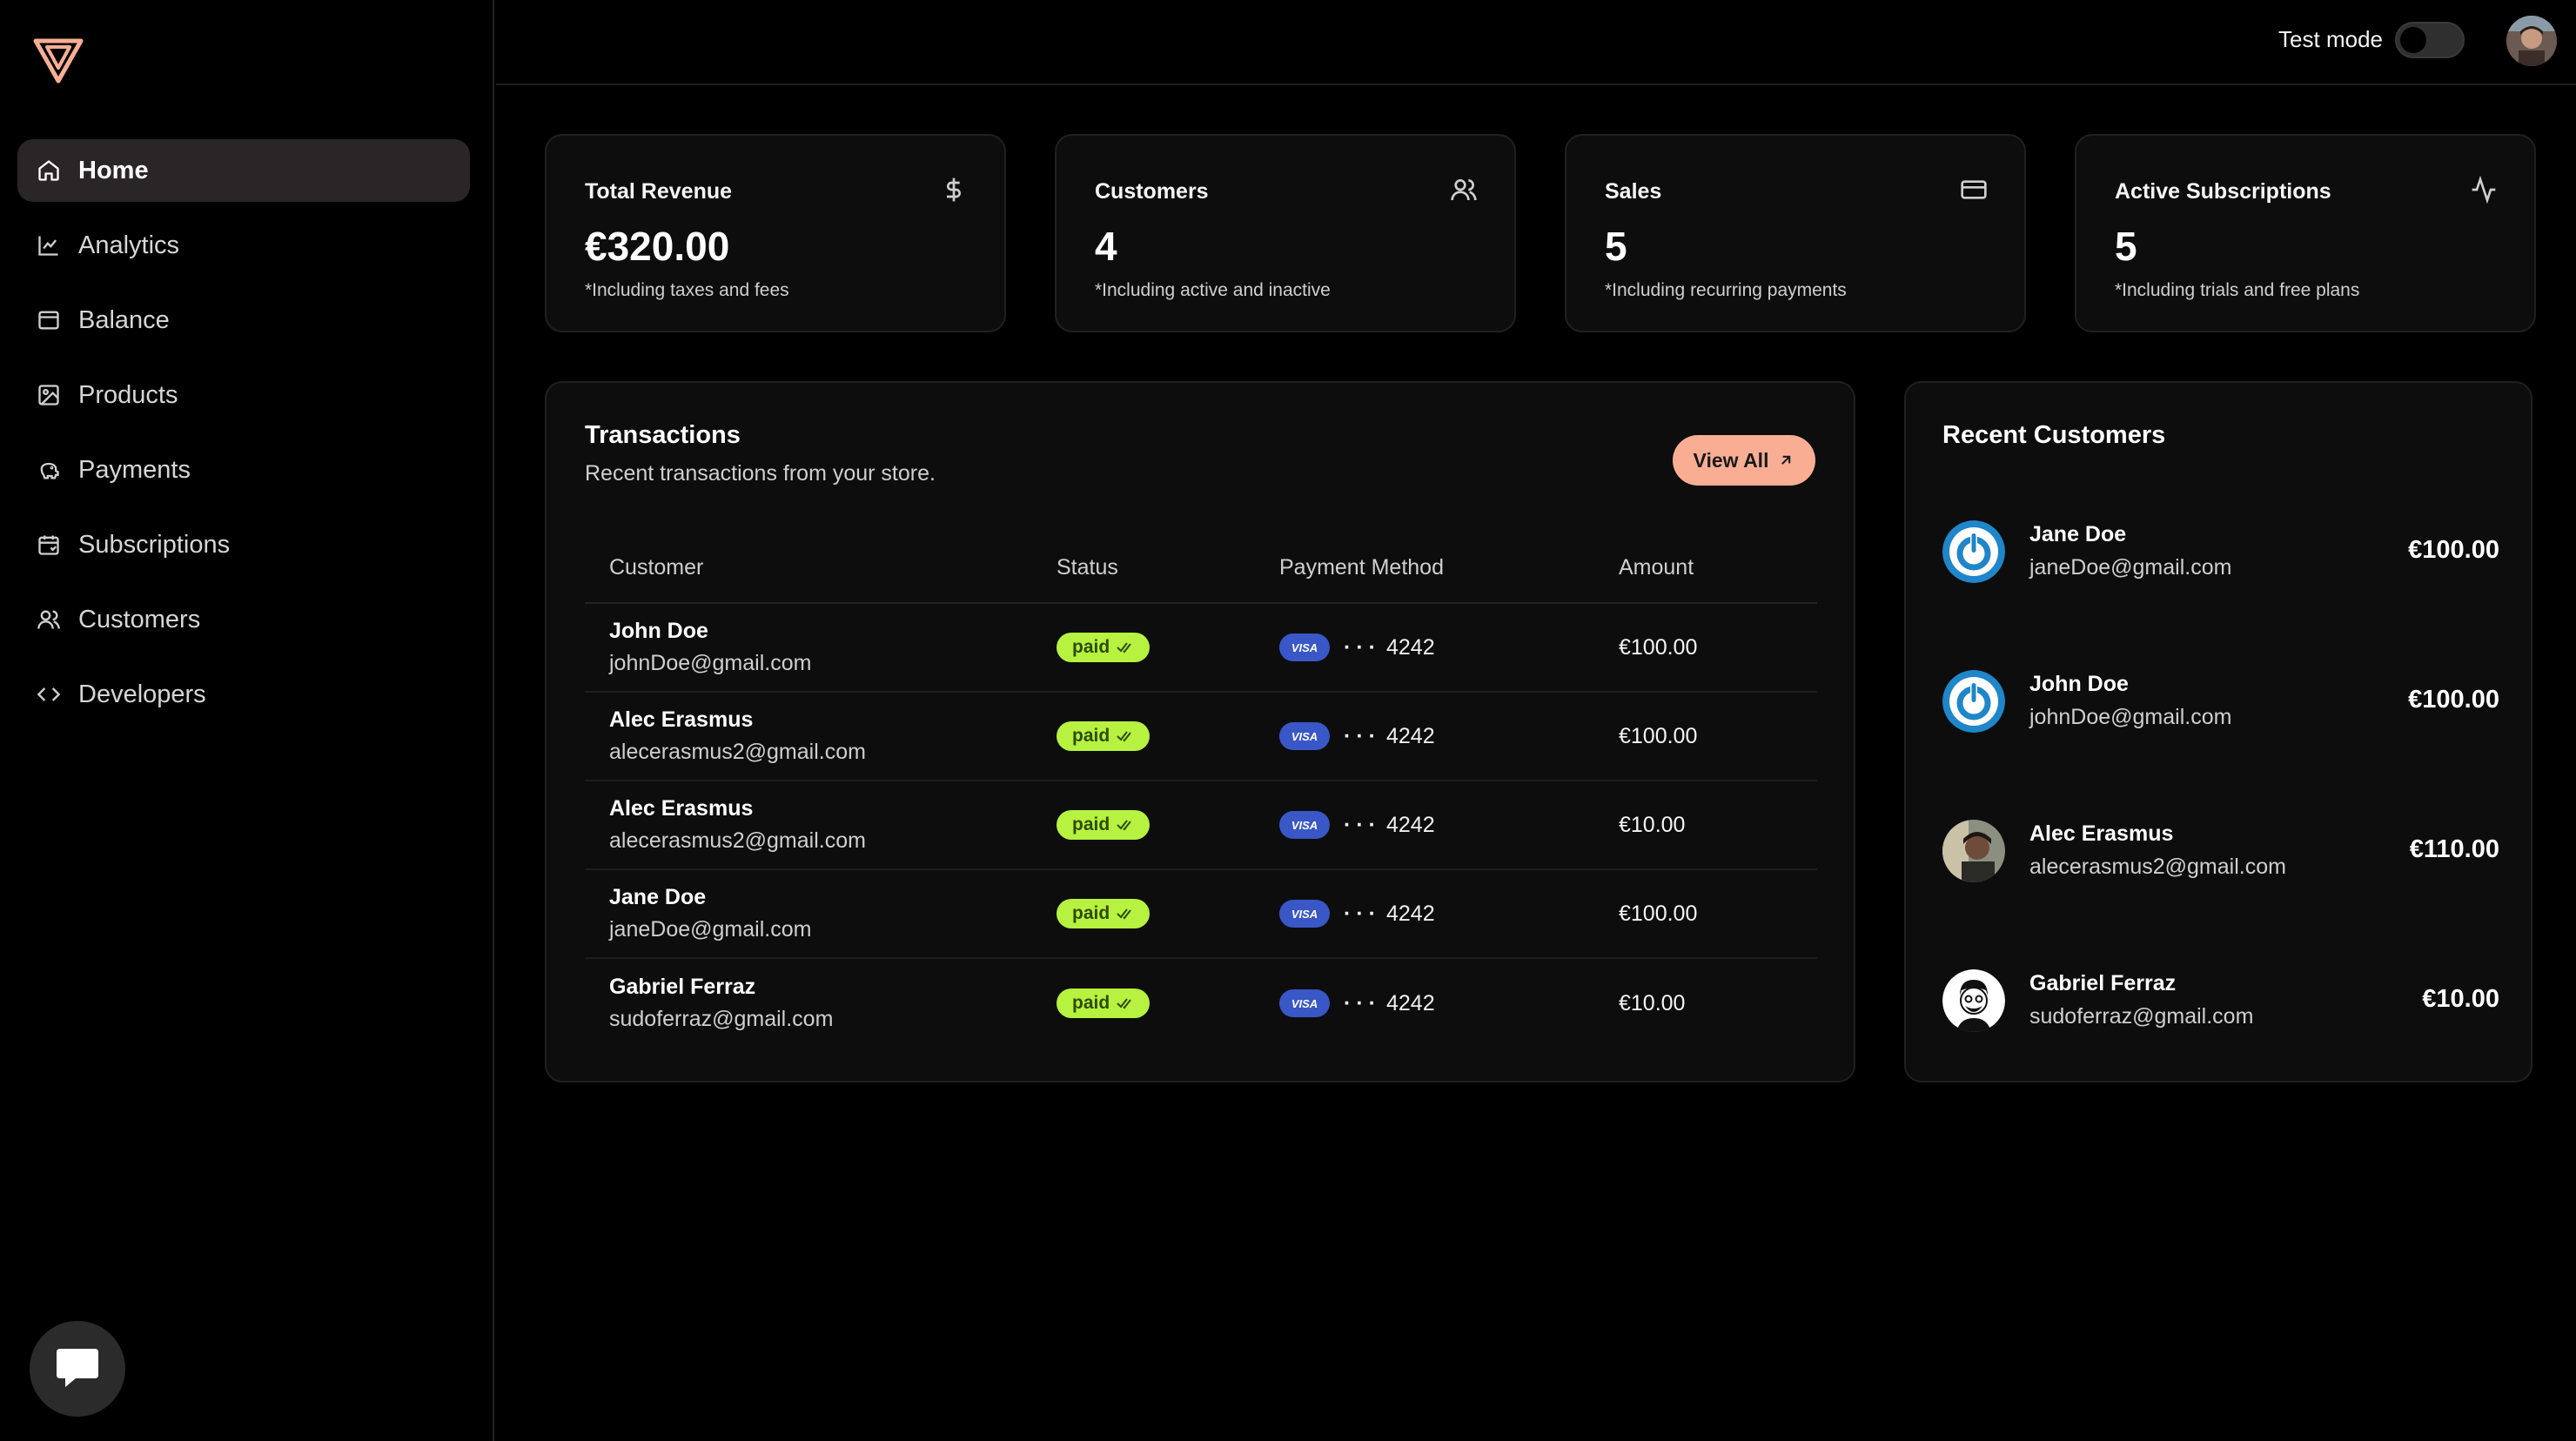  I want to click on list-item: Jane Doe janeDoe@gmail.com €100.00, so click(2220, 553).